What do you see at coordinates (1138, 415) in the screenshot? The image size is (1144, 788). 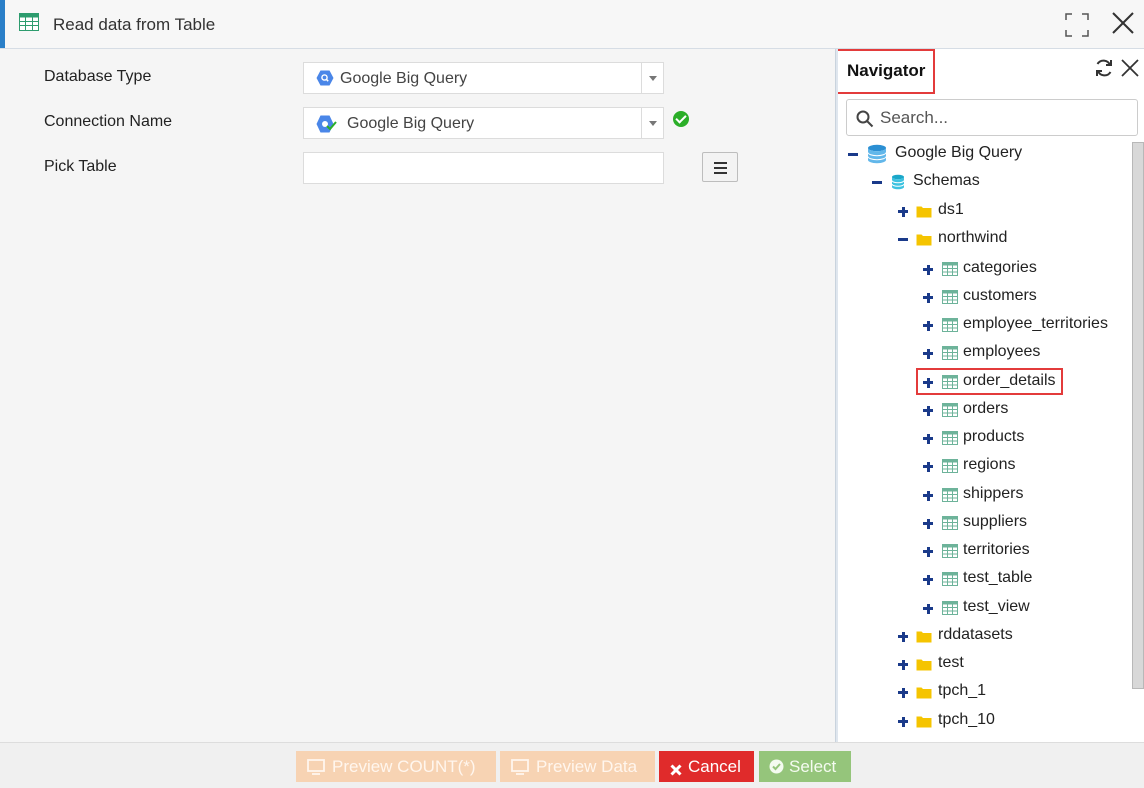 I see `navigator-scrollbar` at bounding box center [1138, 415].